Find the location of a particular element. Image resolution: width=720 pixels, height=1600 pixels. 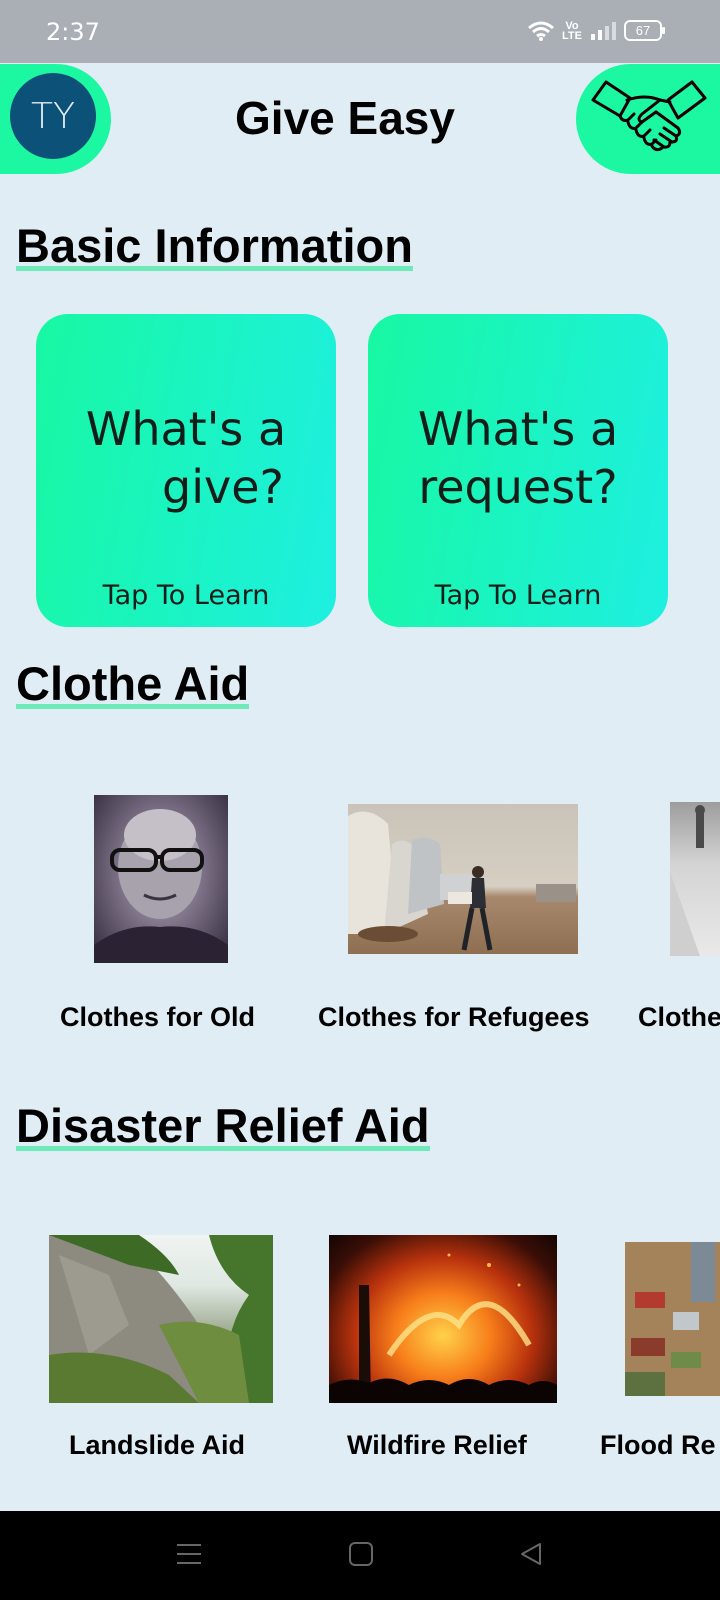

clothes-for-old-photo is located at coordinates (161, 879).